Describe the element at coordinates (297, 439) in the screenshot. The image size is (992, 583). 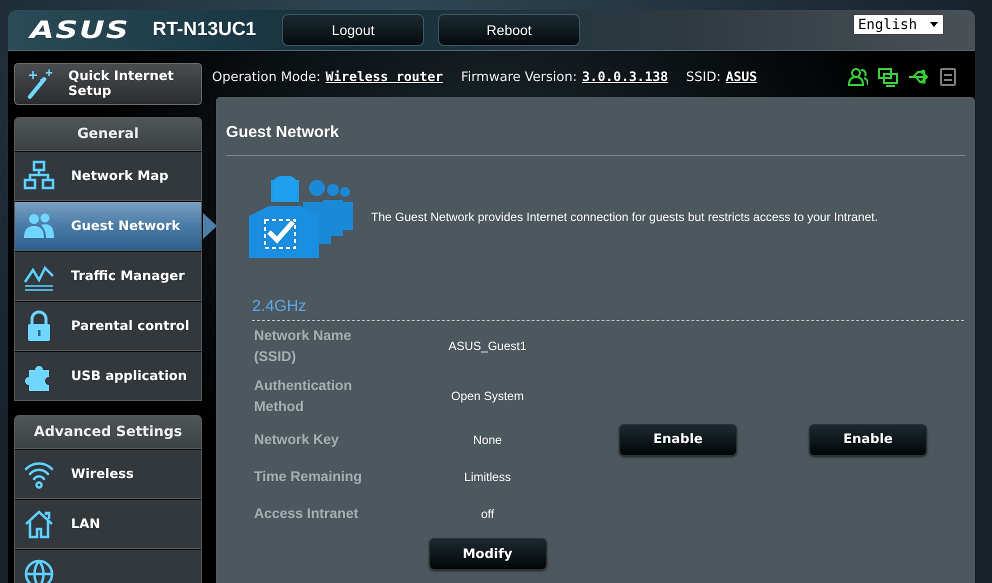
I see `field-label: Network Key` at that location.